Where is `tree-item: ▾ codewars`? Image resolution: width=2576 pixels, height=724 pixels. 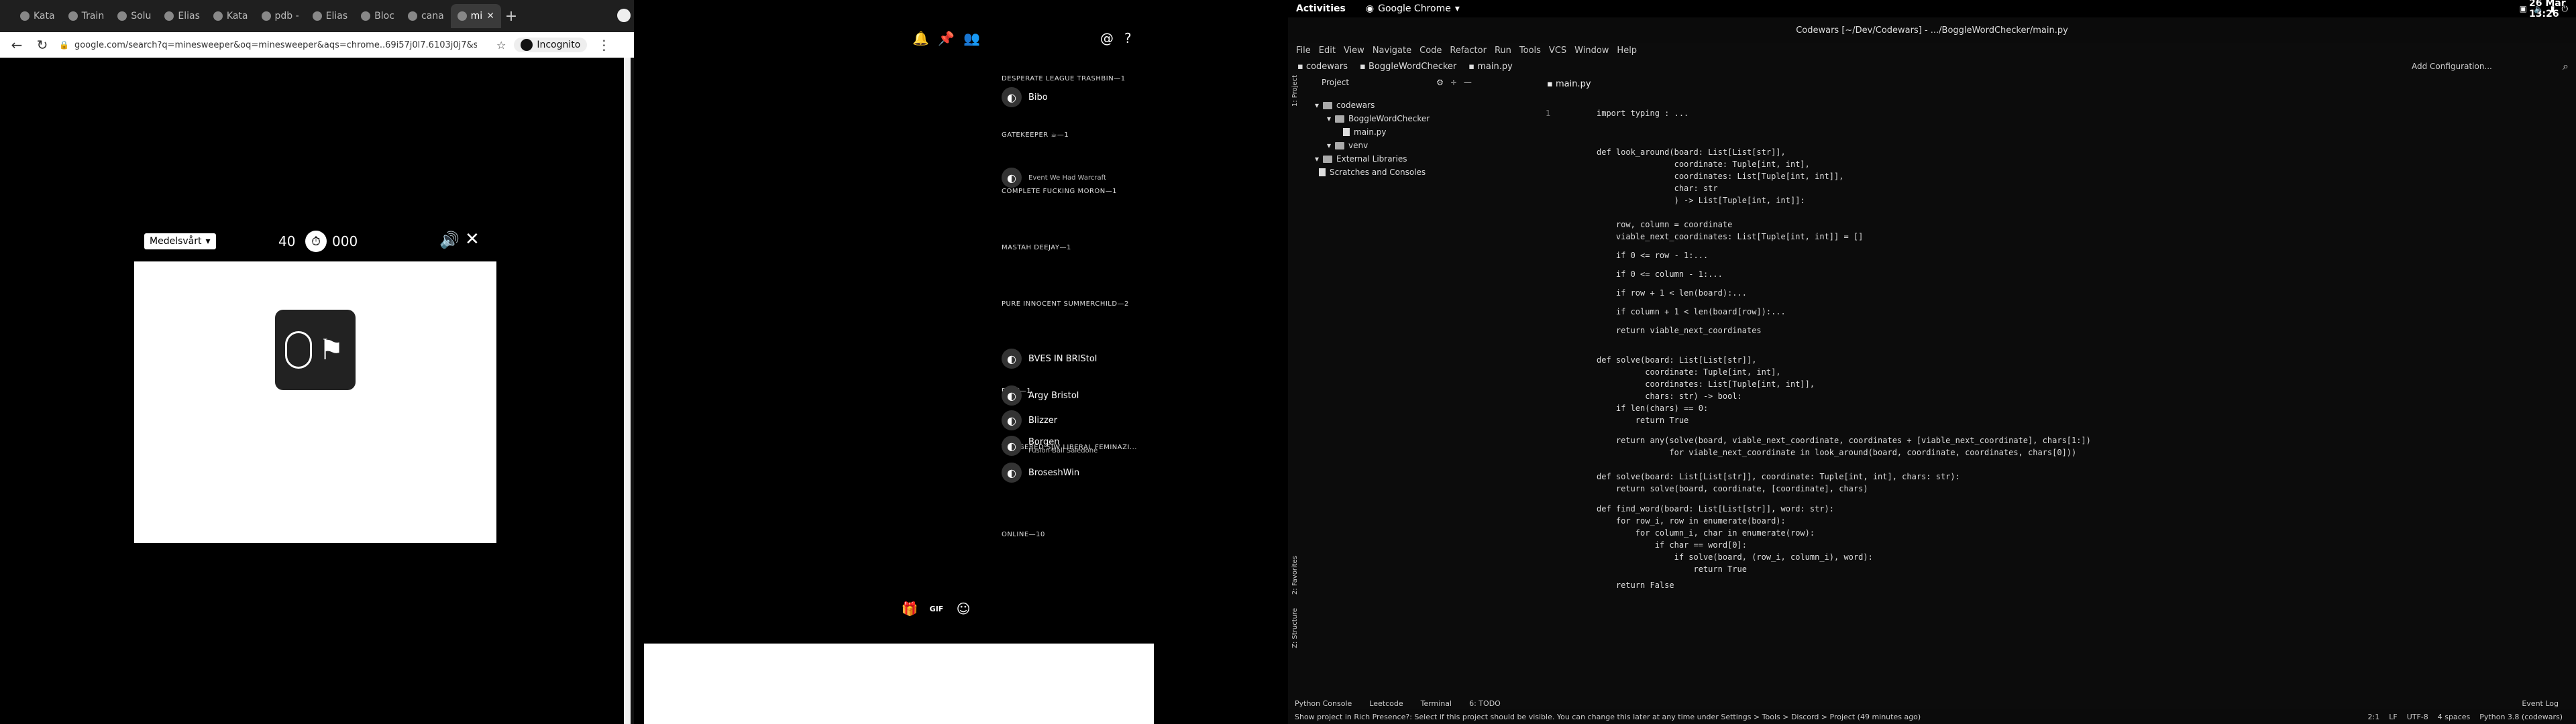 tree-item: ▾ codewars is located at coordinates (1345, 105).